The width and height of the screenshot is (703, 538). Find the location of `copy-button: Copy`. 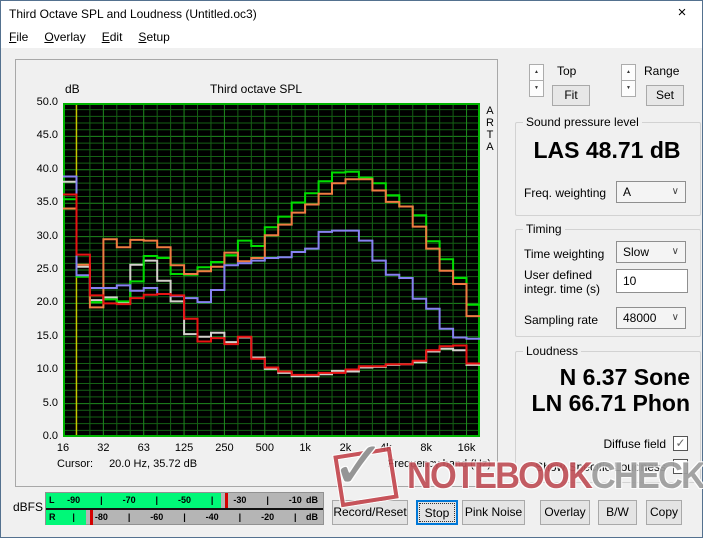

copy-button: Copy is located at coordinates (664, 512).